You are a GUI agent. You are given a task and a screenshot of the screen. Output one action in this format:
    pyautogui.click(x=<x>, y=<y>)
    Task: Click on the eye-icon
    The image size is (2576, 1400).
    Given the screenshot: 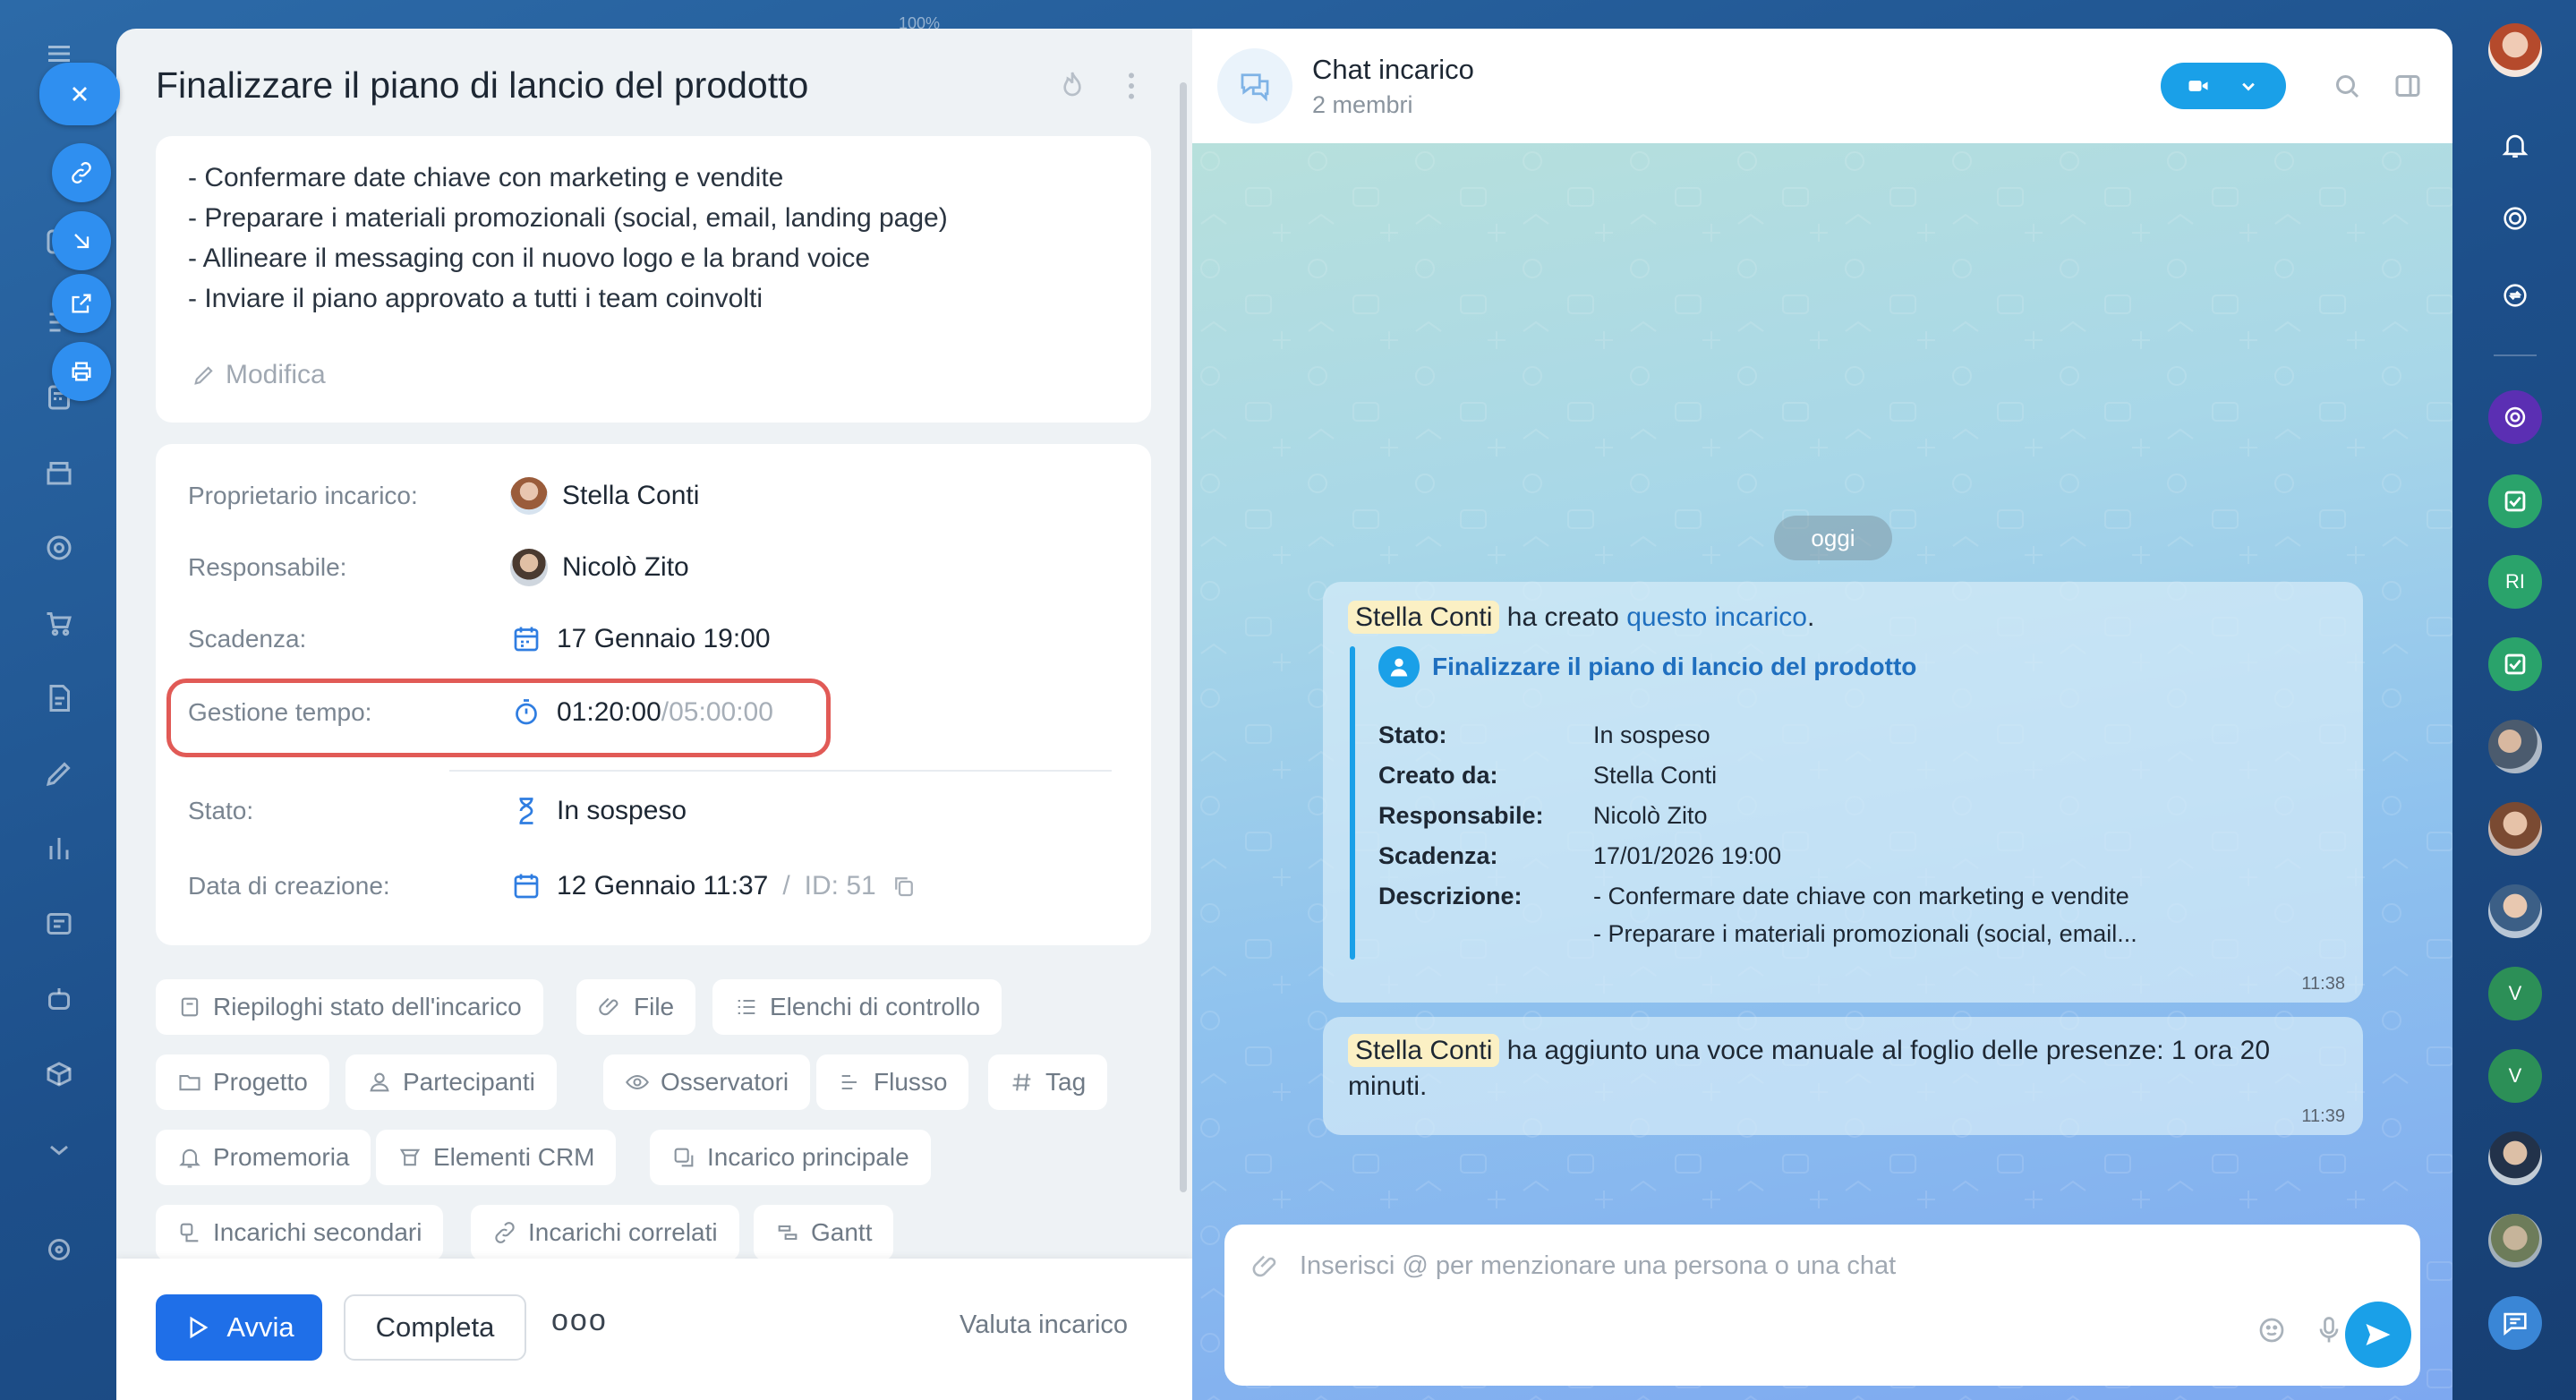 What is the action you would take?
    pyautogui.click(x=637, y=1082)
    